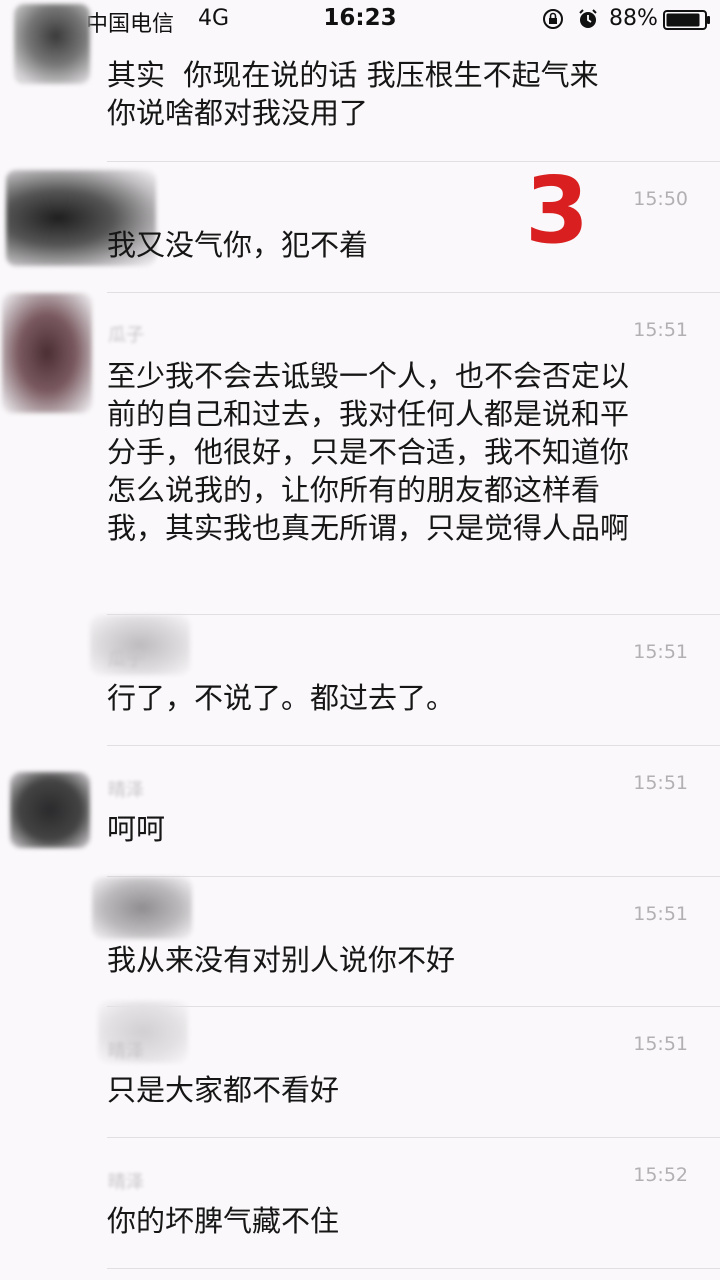  What do you see at coordinates (136, 829) in the screenshot?
I see `message-text: 呵呵` at bounding box center [136, 829].